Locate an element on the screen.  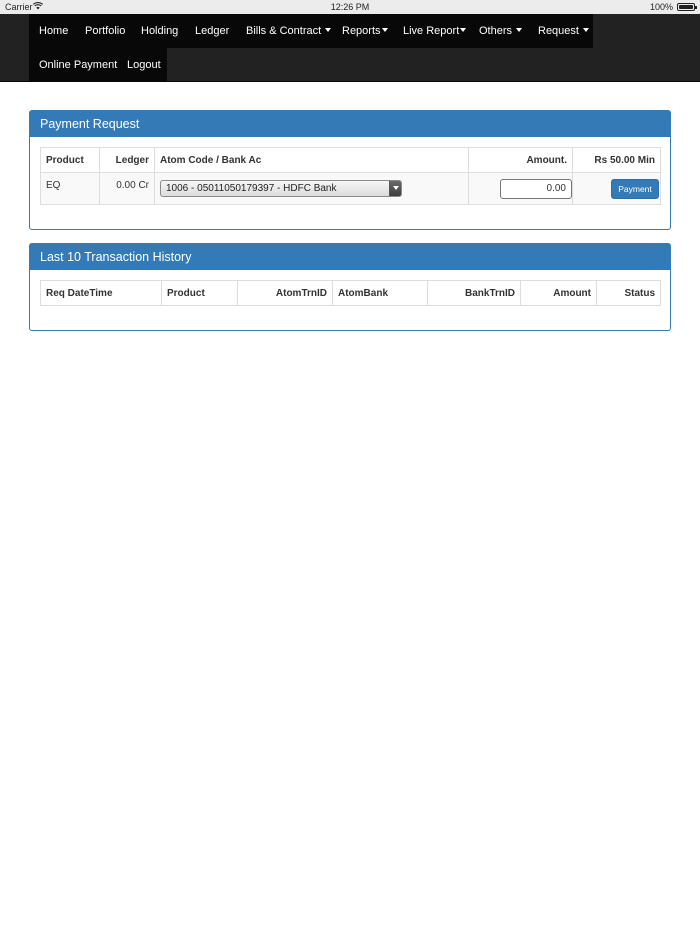
status-bar: Carrier 12:26 PM 100% is located at coordinates (350, 7).